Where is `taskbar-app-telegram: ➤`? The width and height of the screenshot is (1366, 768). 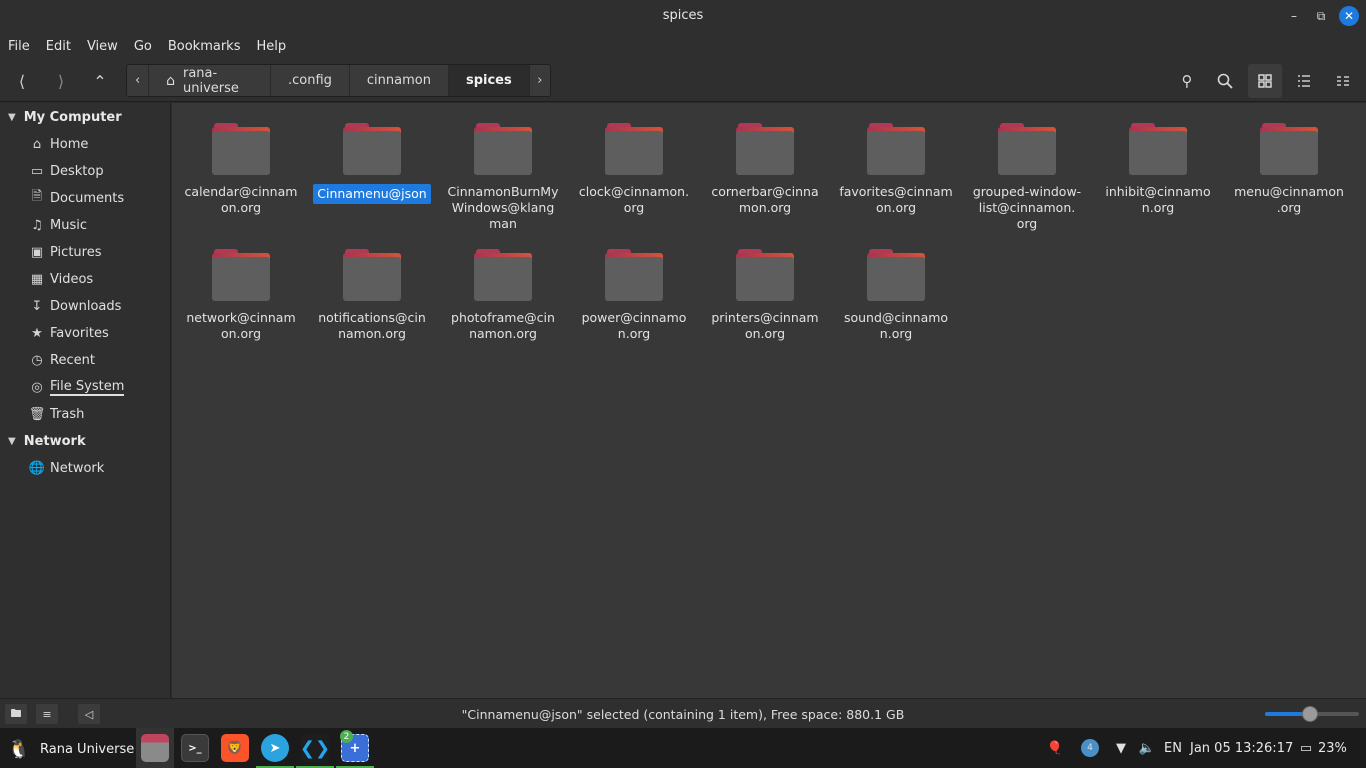
taskbar-app-telegram: ➤ is located at coordinates (275, 748).